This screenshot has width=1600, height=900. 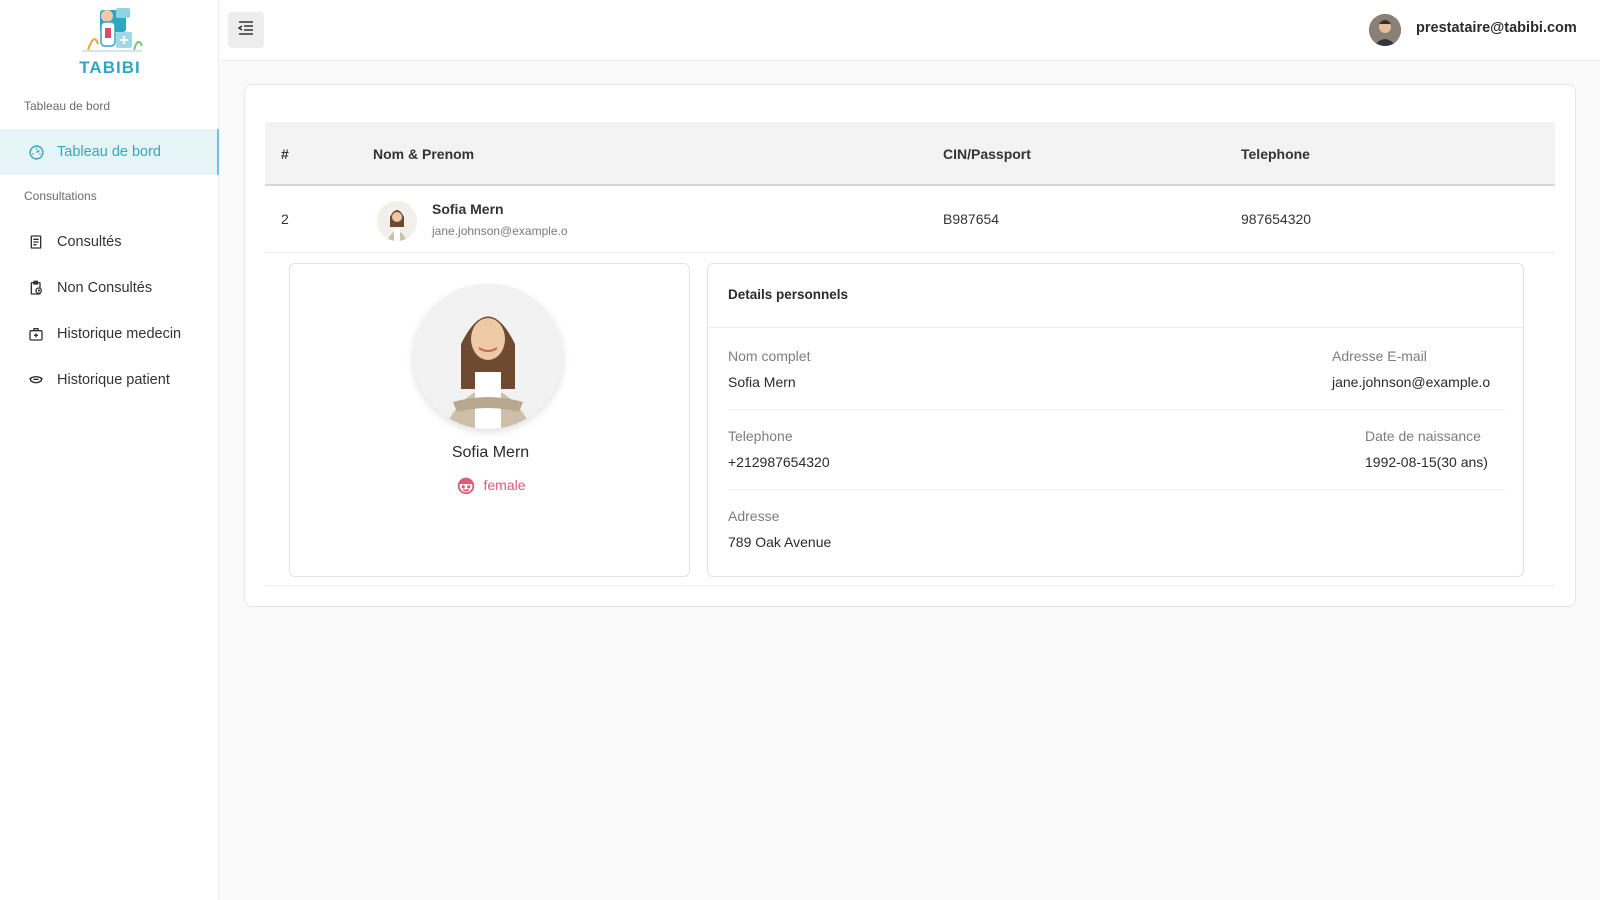 I want to click on section-dashboard-label: Tableau de bord, so click(x=67, y=106).